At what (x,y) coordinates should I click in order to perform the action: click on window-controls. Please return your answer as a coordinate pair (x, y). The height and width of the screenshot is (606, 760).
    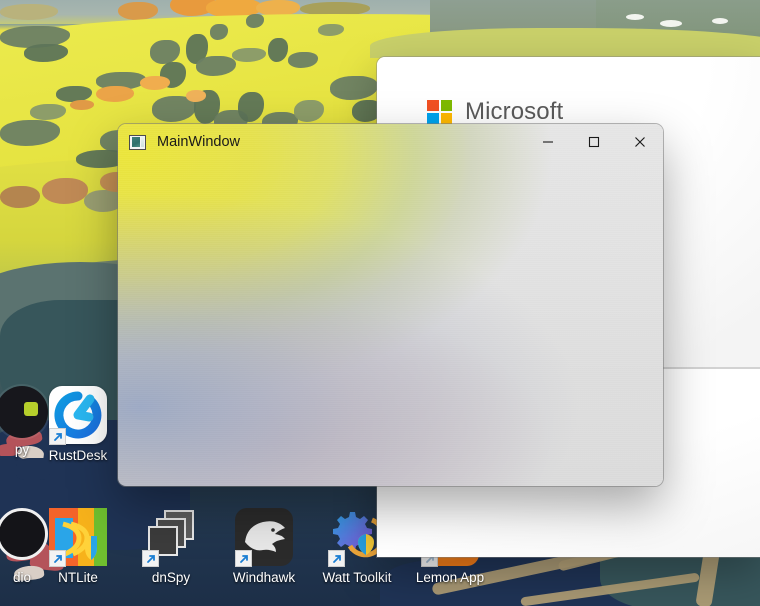
    Looking at the image, I should click on (594, 142).